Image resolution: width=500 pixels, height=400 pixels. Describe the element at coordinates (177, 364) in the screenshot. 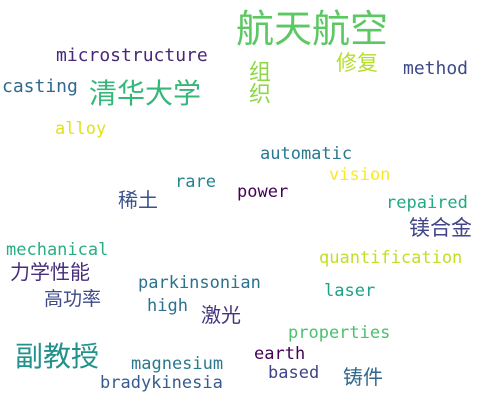

I see `word-magnesium: magnesium` at that location.